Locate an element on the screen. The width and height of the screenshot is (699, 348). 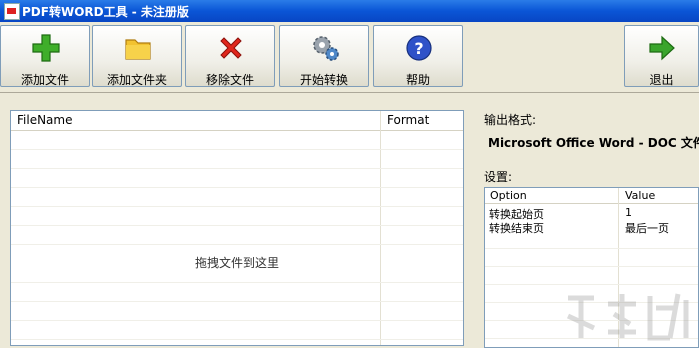
start-convert-button: 开始转换 is located at coordinates (324, 56).